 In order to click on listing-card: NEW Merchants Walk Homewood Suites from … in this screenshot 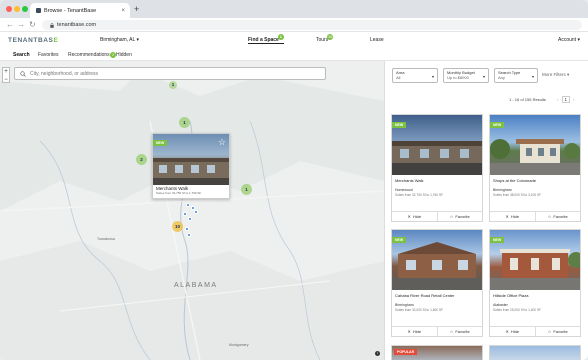, I will do `click(437, 168)`.